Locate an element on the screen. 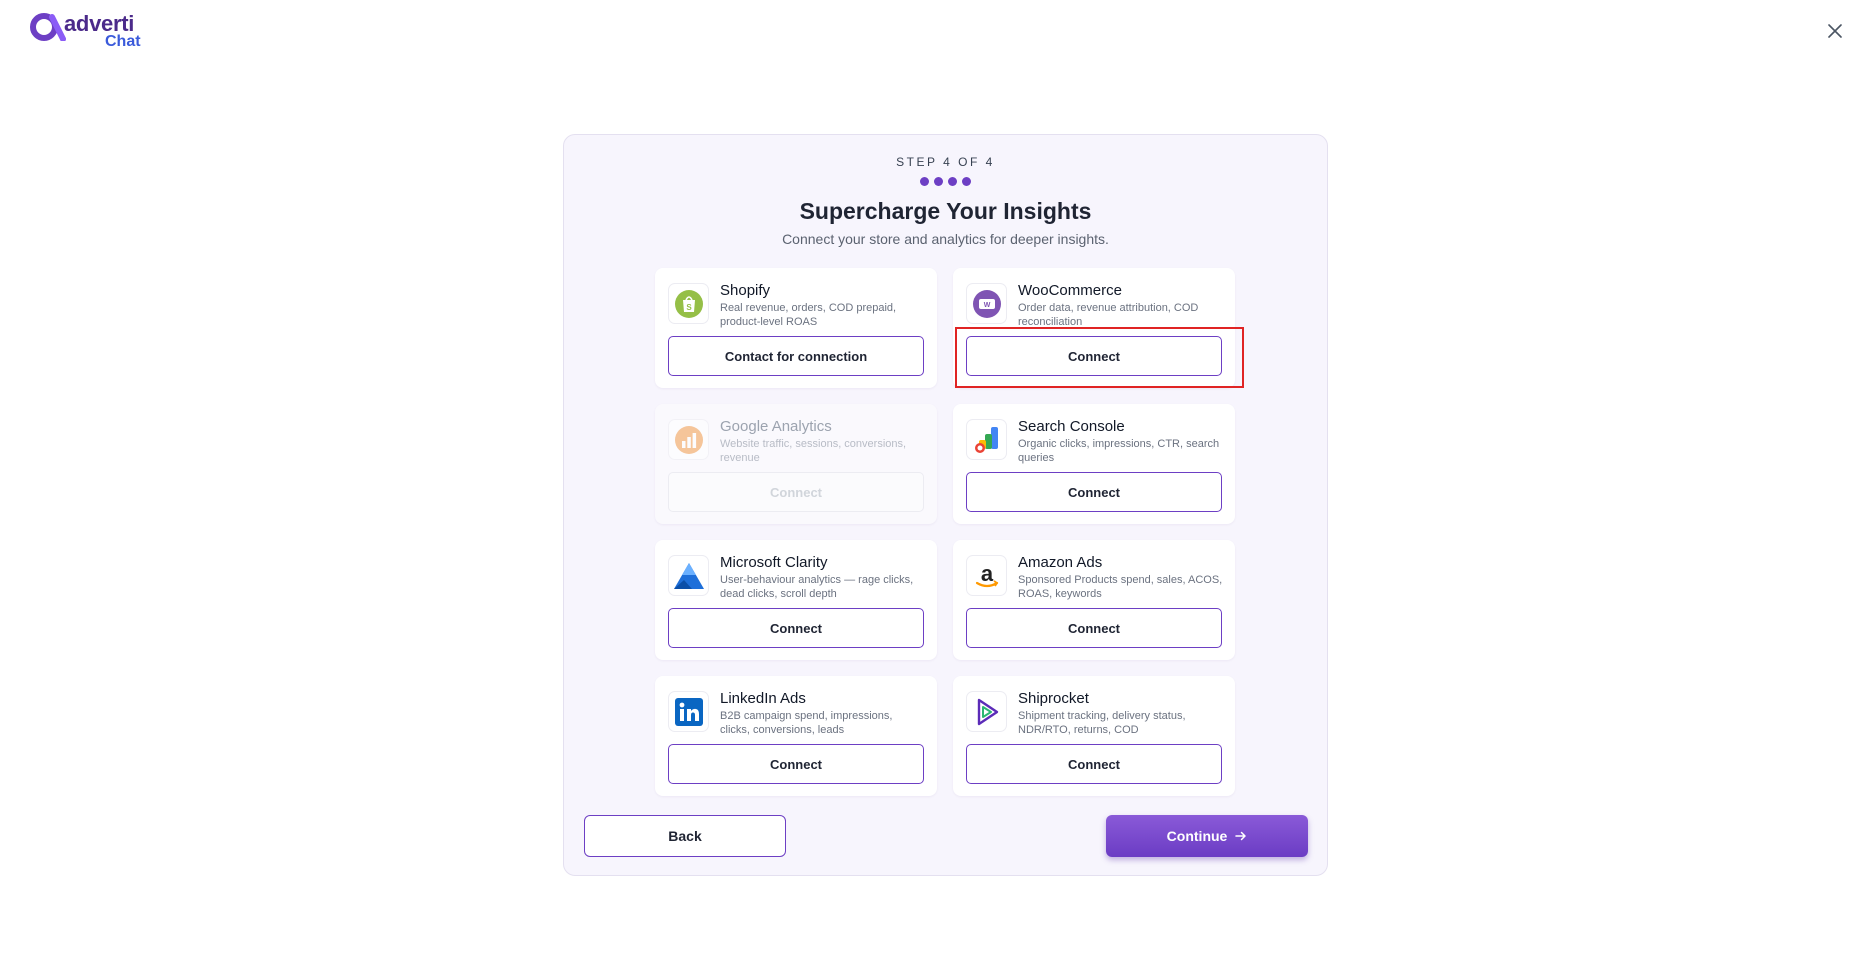 The width and height of the screenshot is (1875, 962). contact-for-connection-button: Contact for connection is located at coordinates (796, 356).